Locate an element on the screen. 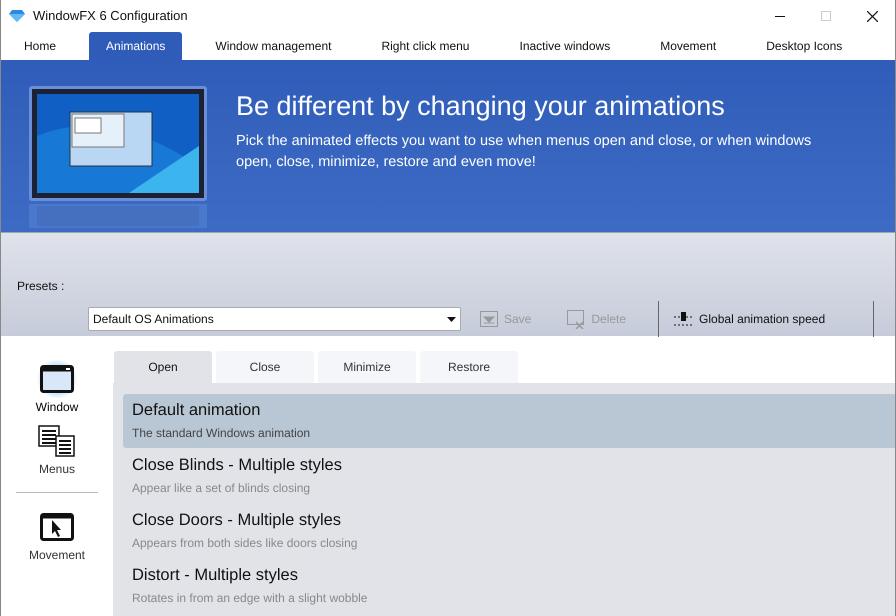  tab: Movement is located at coordinates (688, 46).